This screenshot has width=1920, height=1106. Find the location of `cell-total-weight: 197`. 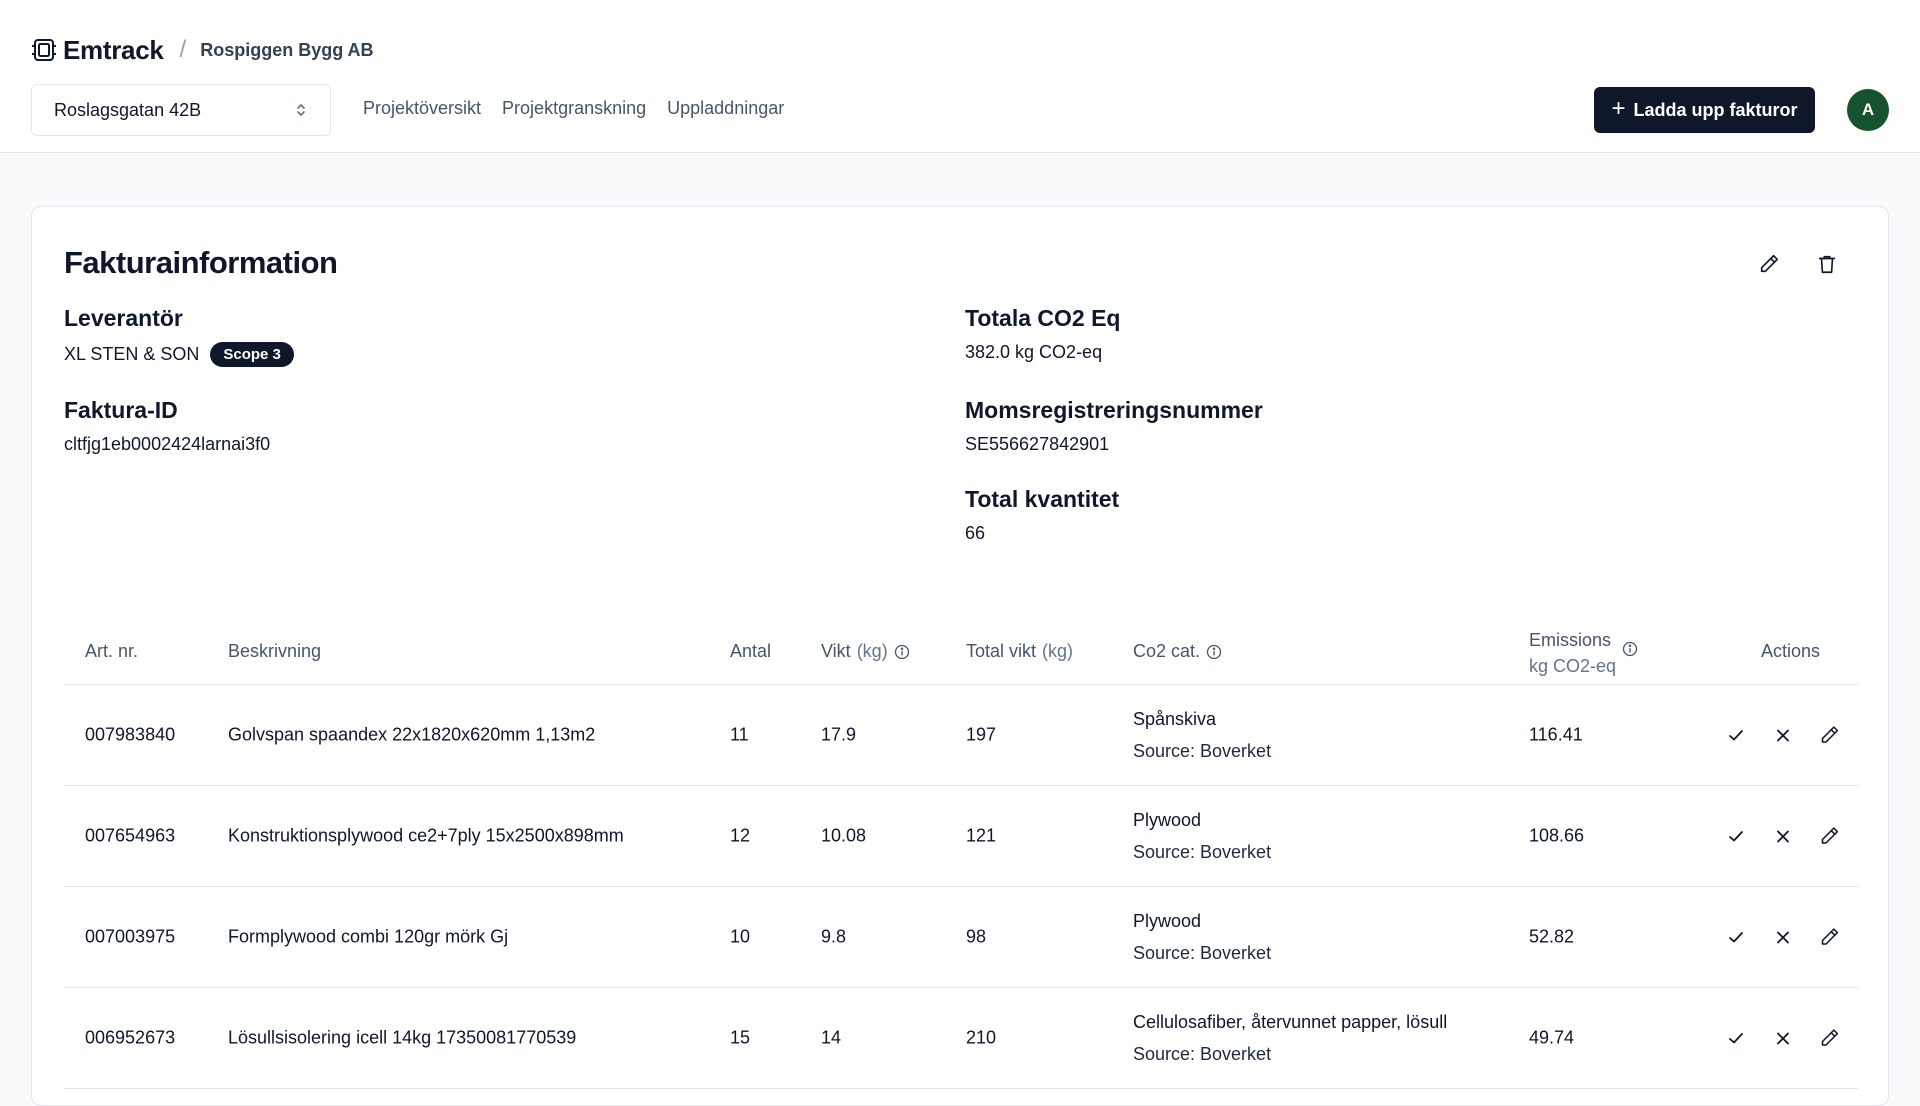

cell-total-weight: 197 is located at coordinates (981, 734).